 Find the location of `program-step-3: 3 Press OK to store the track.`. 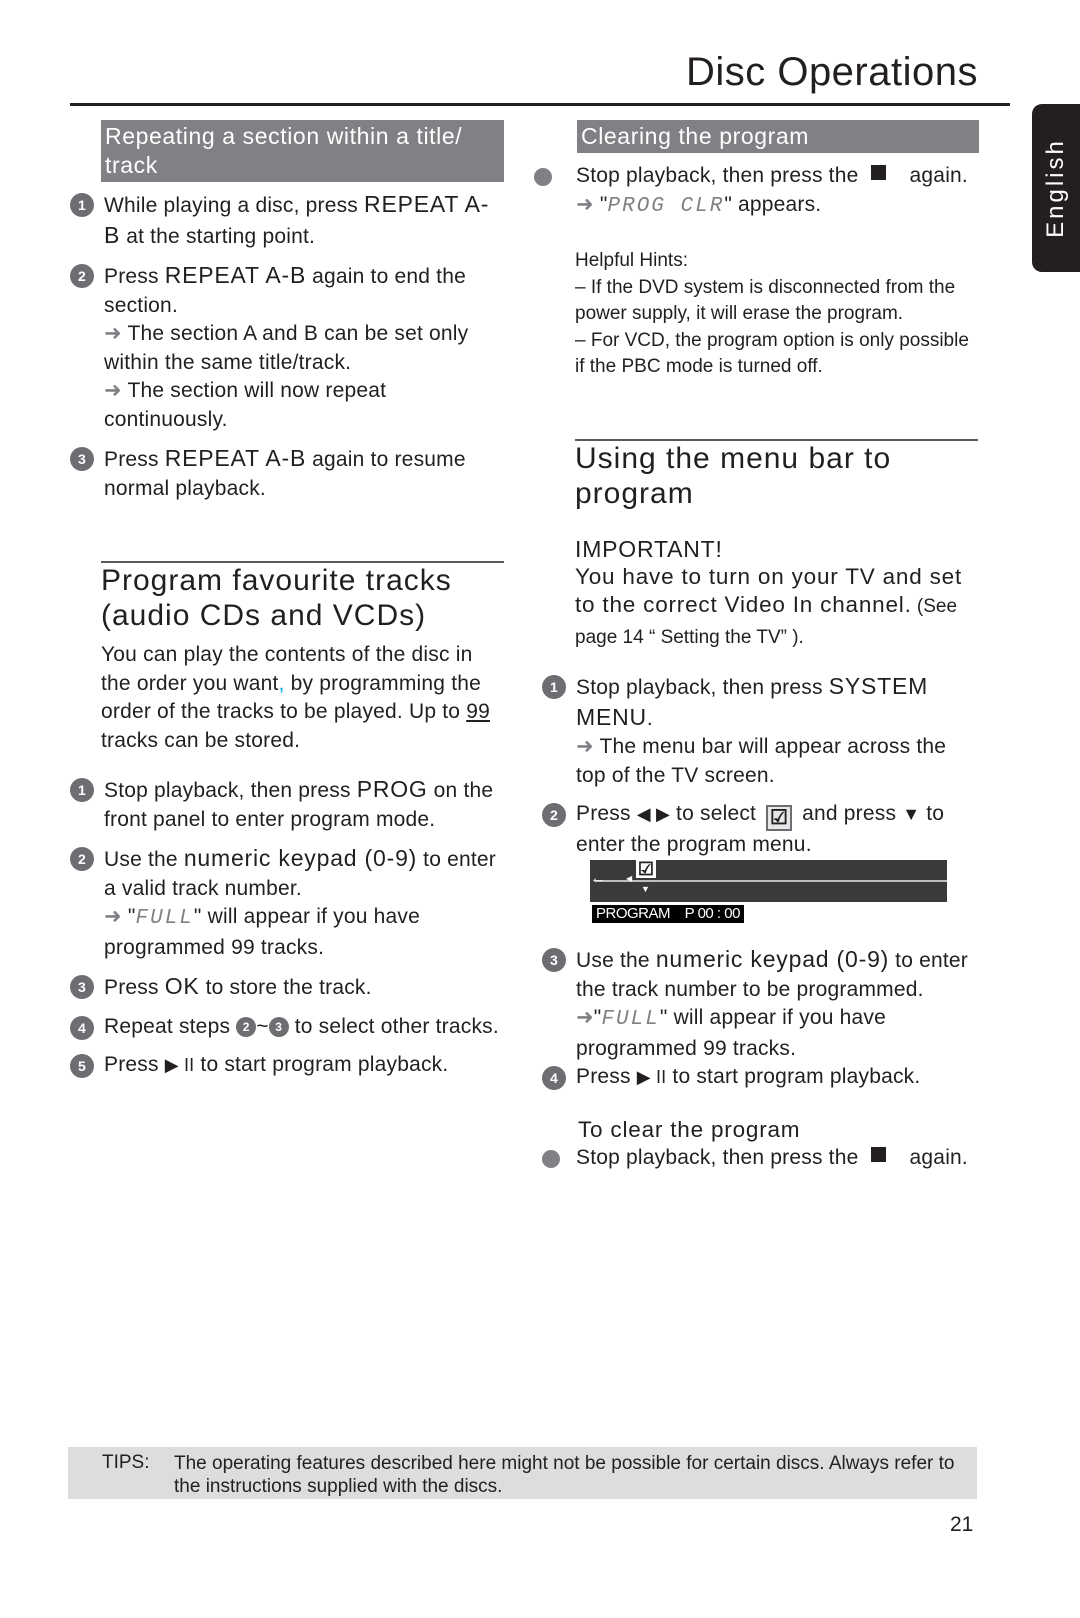

program-step-3: 3 Press OK to store the track. is located at coordinates (287, 987).